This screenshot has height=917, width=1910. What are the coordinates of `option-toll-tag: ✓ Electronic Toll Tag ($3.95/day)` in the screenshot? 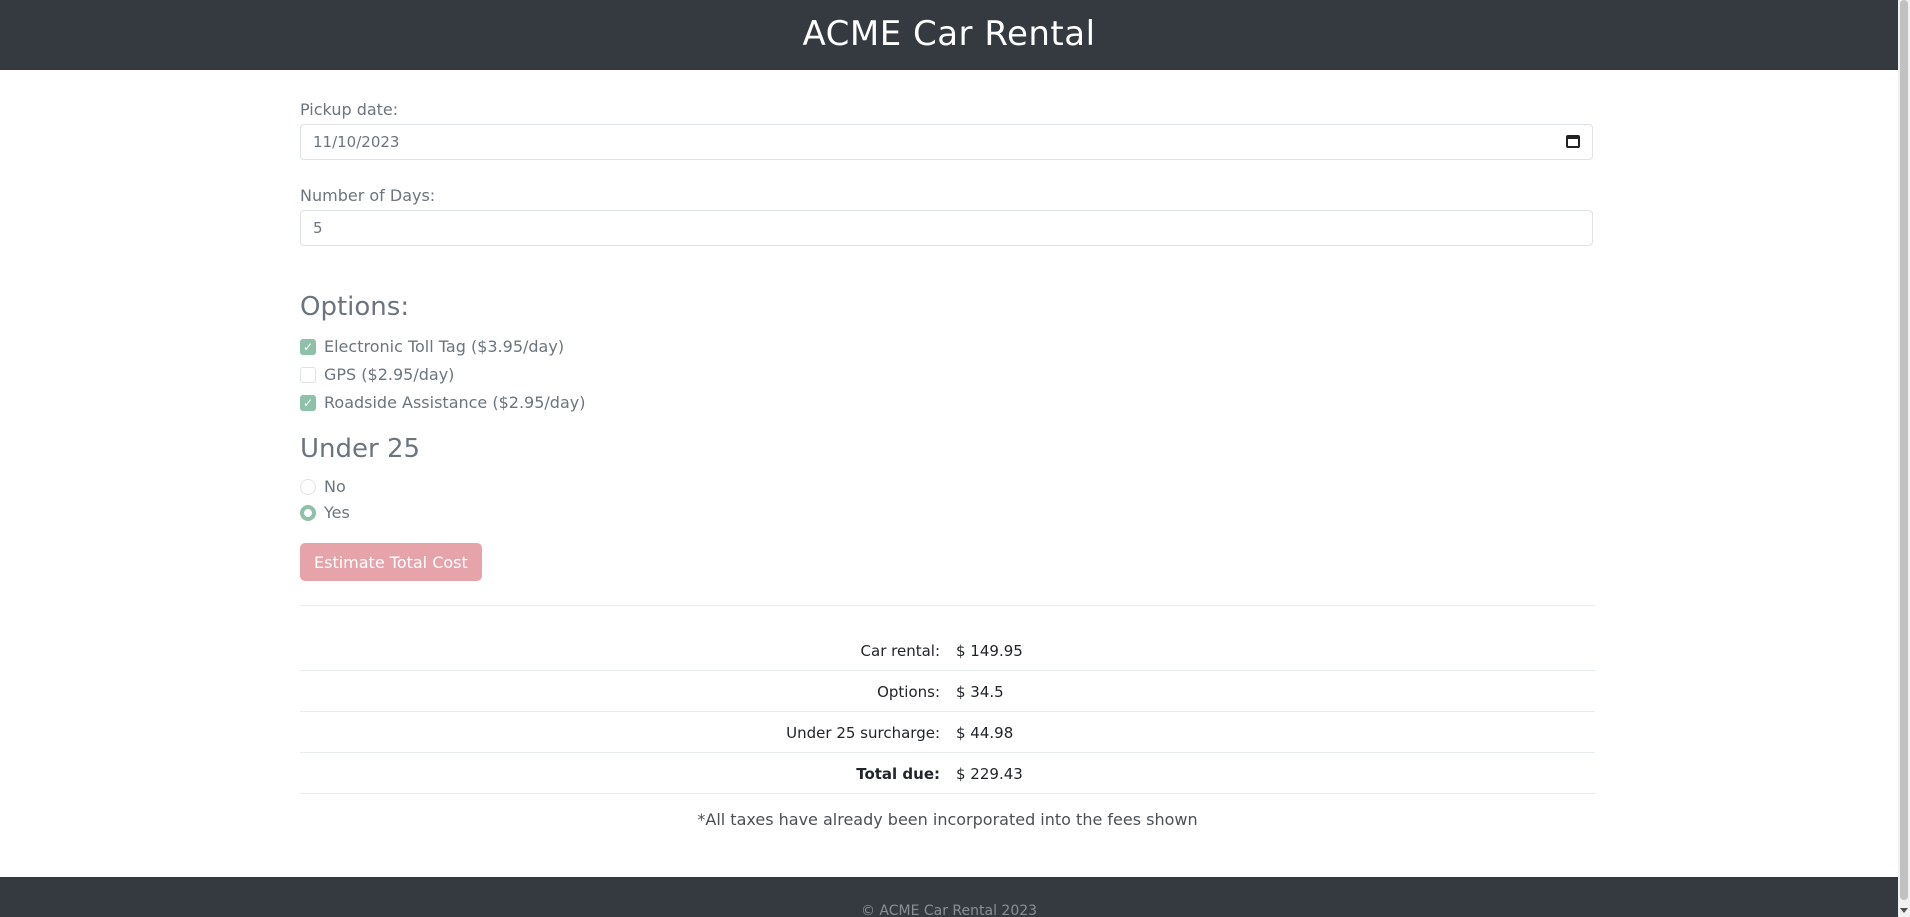 It's located at (432, 346).